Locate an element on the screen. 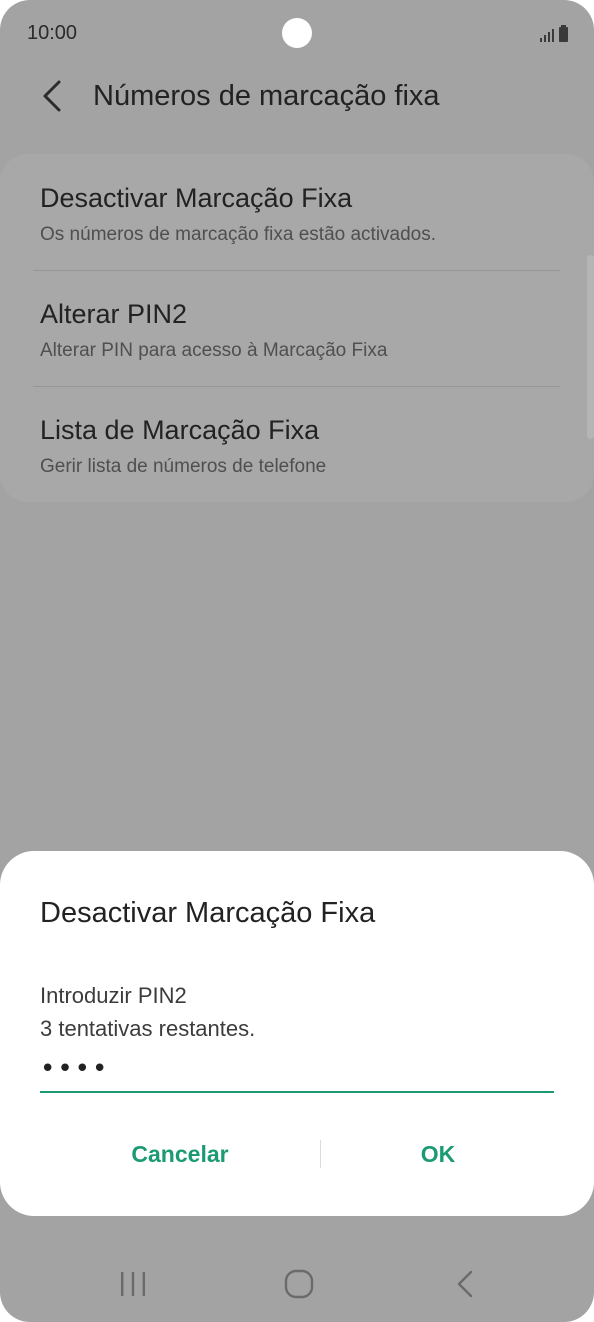 This screenshot has width=594, height=1322. status-time: 10:00 is located at coordinates (52, 33).